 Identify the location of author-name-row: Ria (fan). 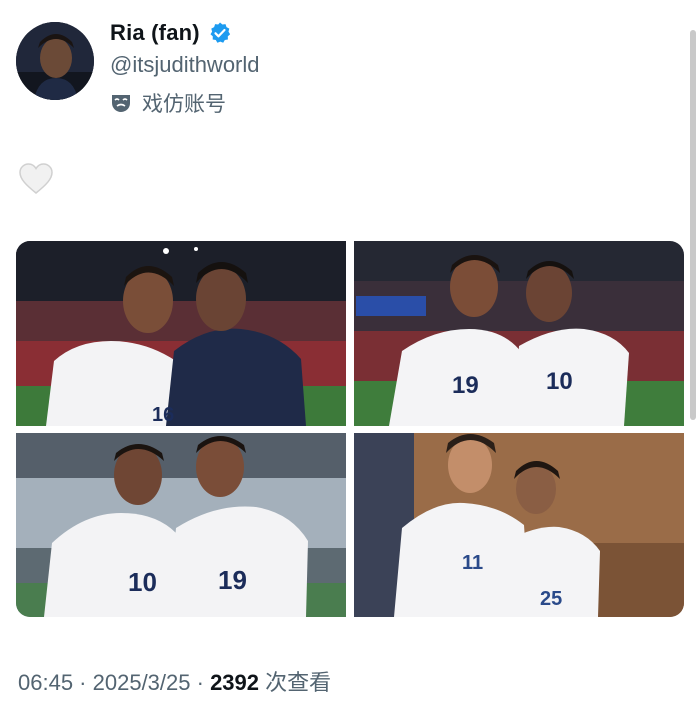
(171, 33).